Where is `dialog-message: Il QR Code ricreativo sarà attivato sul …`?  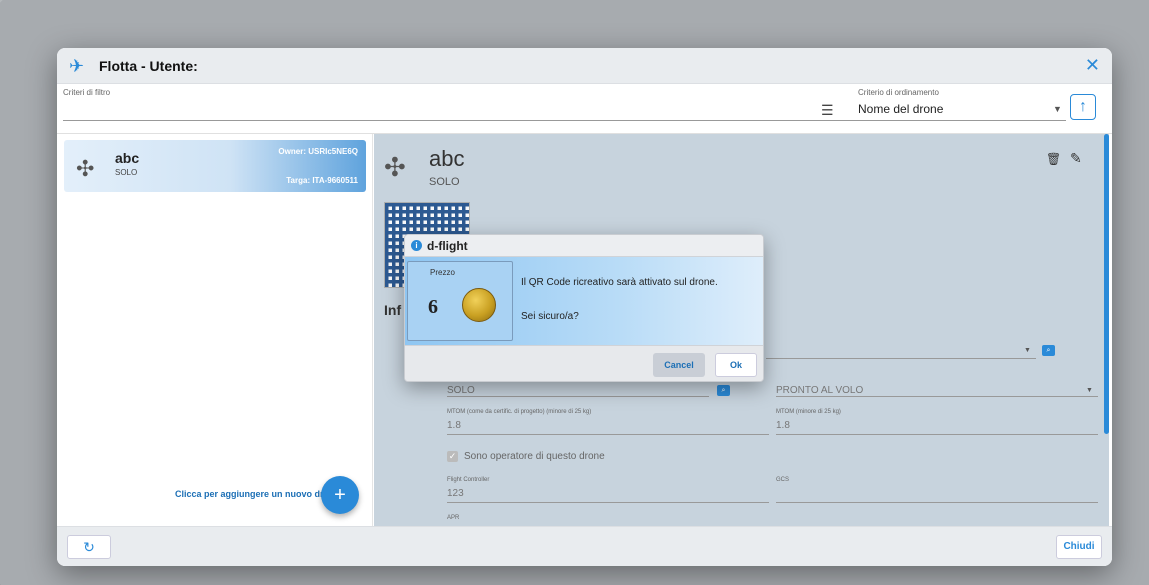
dialog-message: Il QR Code ricreativo sarà attivato sul … is located at coordinates (619, 282).